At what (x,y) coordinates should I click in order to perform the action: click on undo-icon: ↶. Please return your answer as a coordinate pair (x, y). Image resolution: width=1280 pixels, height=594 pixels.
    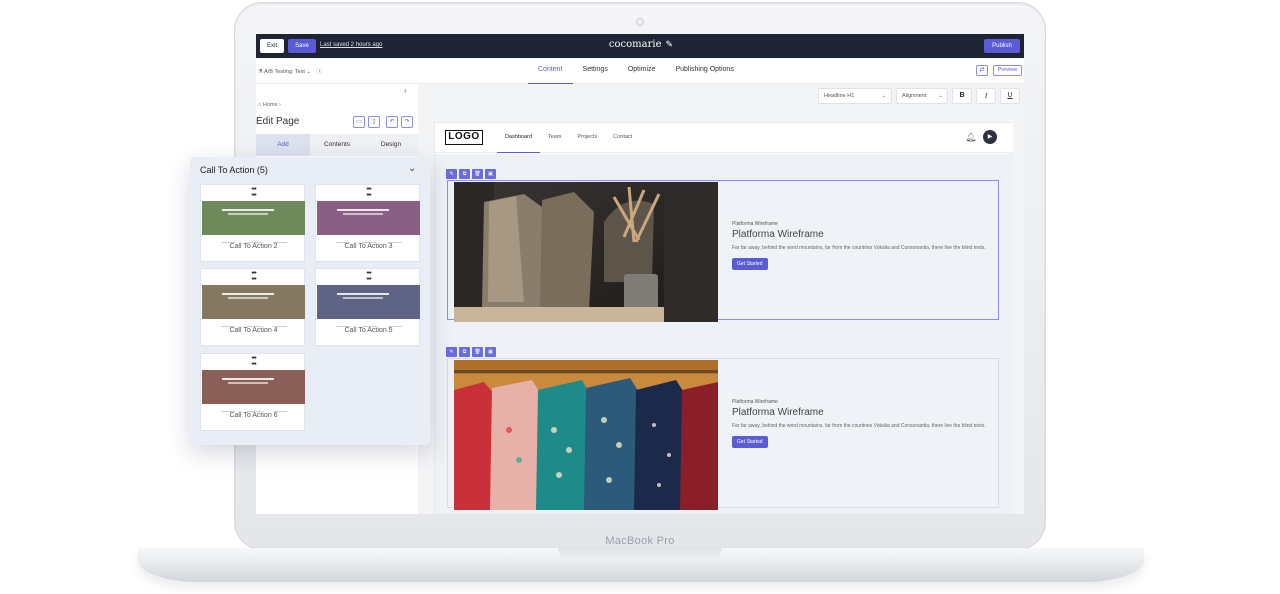
    Looking at the image, I should click on (392, 122).